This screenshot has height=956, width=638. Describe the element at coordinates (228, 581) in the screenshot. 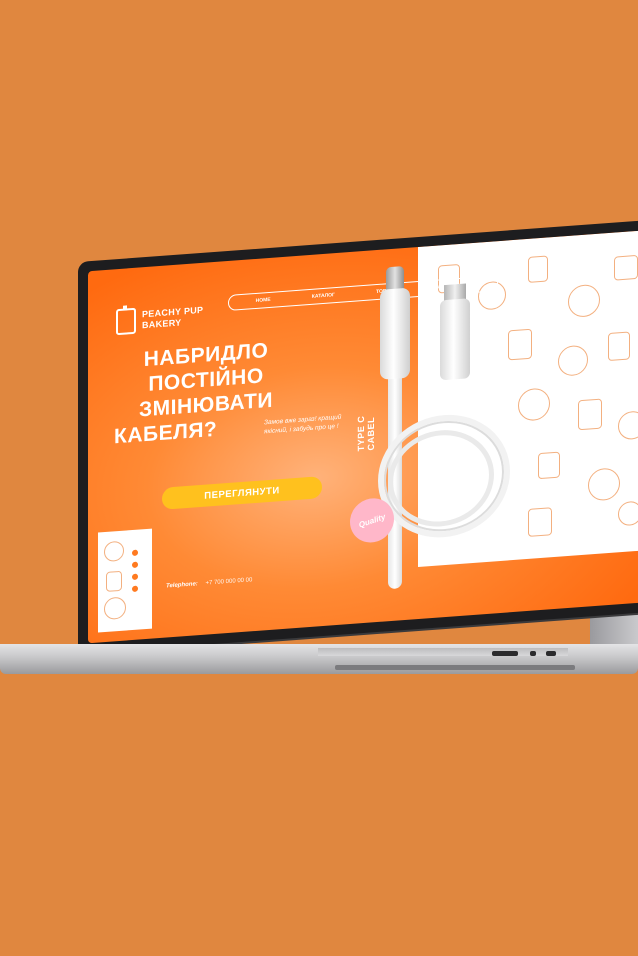

I see `phone-number: +7 700 000 00 00` at that location.